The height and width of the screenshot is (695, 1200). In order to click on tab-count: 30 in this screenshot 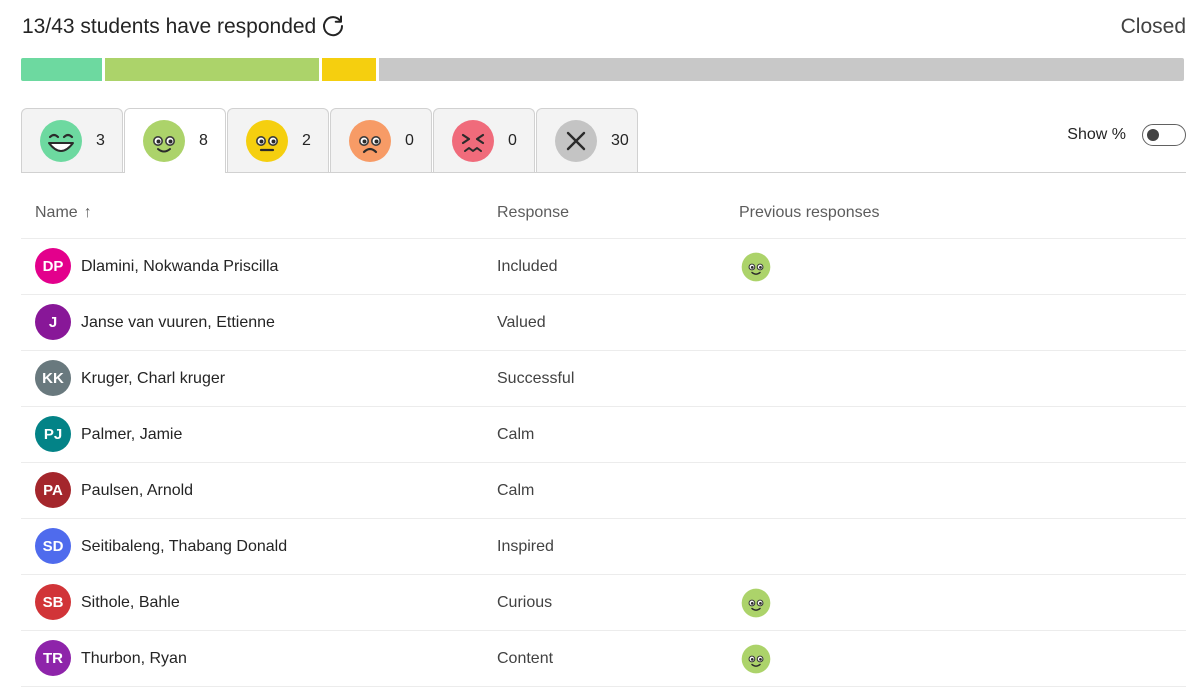, I will do `click(620, 140)`.